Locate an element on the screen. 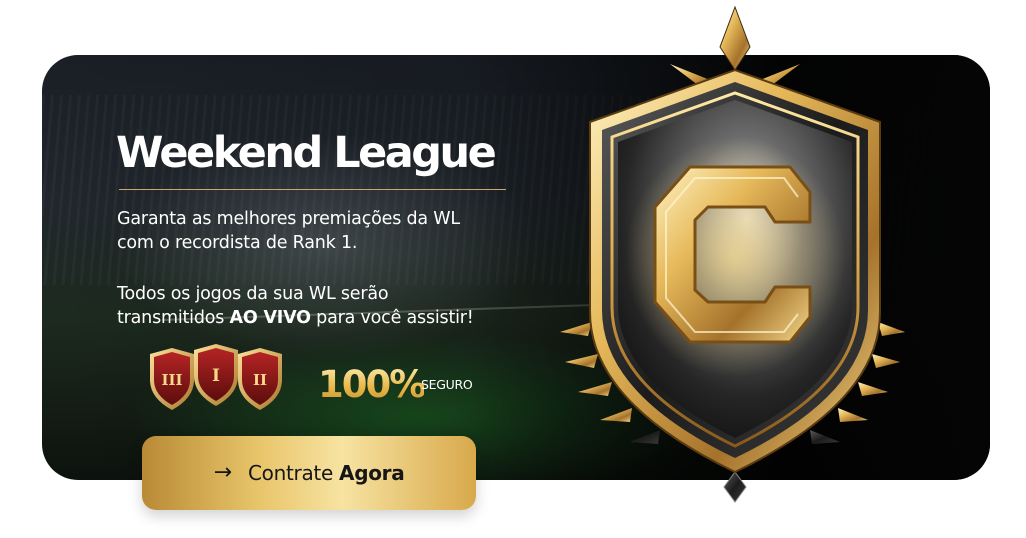 The image size is (1026, 538). badge-numeral: III is located at coordinates (171, 380).